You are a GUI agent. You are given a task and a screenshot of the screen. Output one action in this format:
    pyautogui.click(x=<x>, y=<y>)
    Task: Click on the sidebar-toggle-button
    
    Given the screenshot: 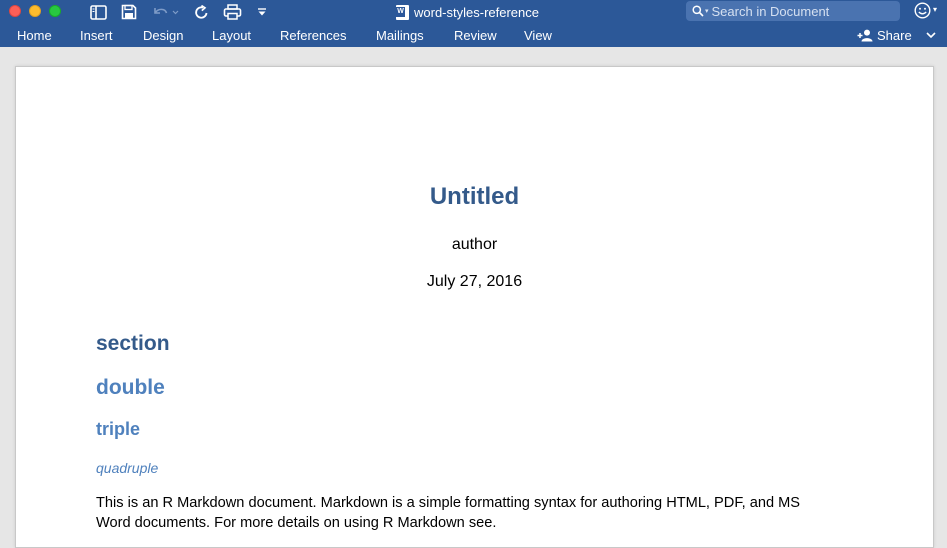 What is the action you would take?
    pyautogui.click(x=98, y=12)
    